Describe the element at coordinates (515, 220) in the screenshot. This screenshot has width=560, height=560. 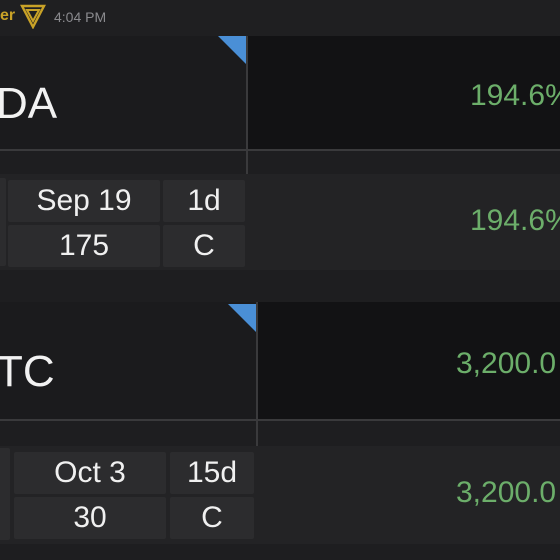
I see `row-price-value: 194.6%` at that location.